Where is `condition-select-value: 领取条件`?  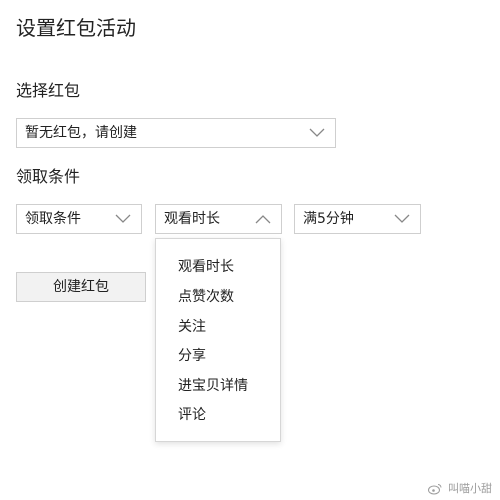
condition-select-value: 领取条件 is located at coordinates (53, 219).